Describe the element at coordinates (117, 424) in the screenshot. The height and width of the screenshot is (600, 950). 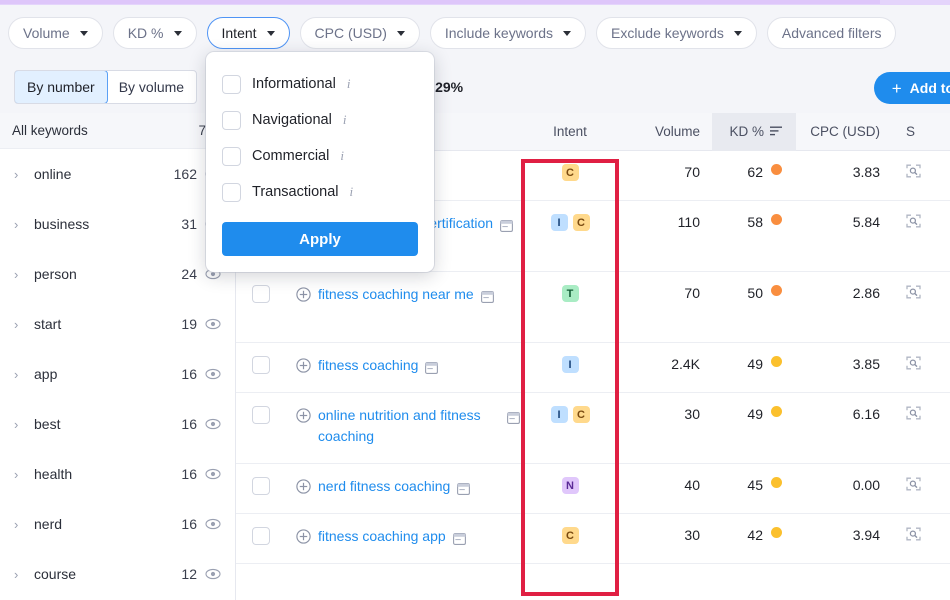
I see `sidebar-item-best: › best 16` at that location.